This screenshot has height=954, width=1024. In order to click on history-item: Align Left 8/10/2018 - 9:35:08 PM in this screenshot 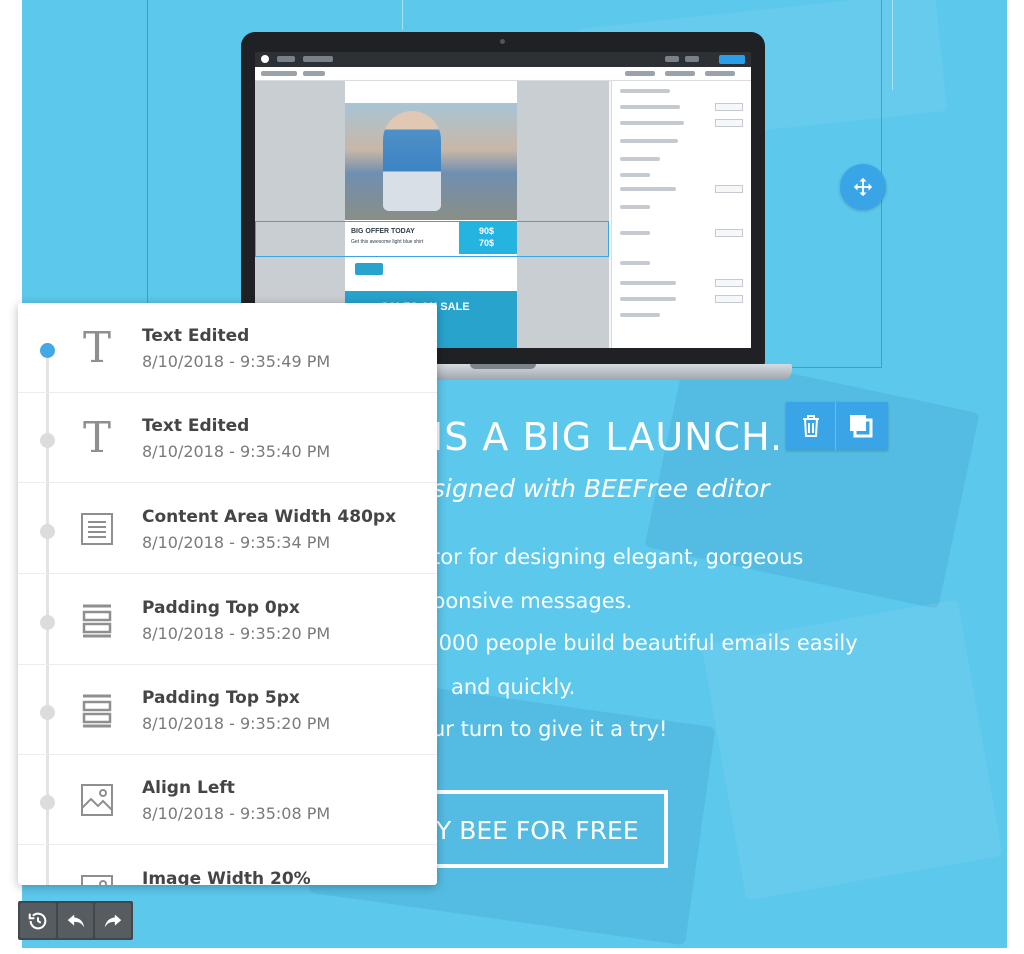, I will do `click(227, 800)`.